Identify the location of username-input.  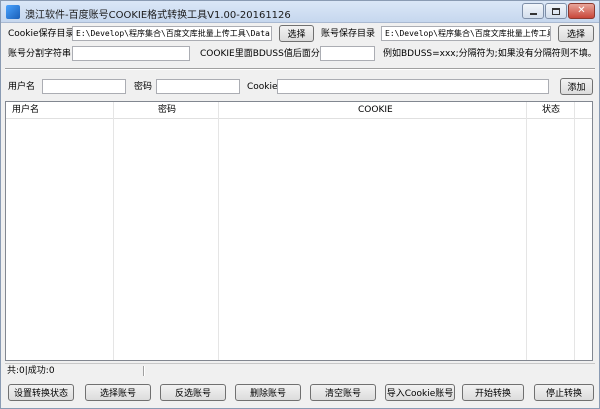
(84, 86).